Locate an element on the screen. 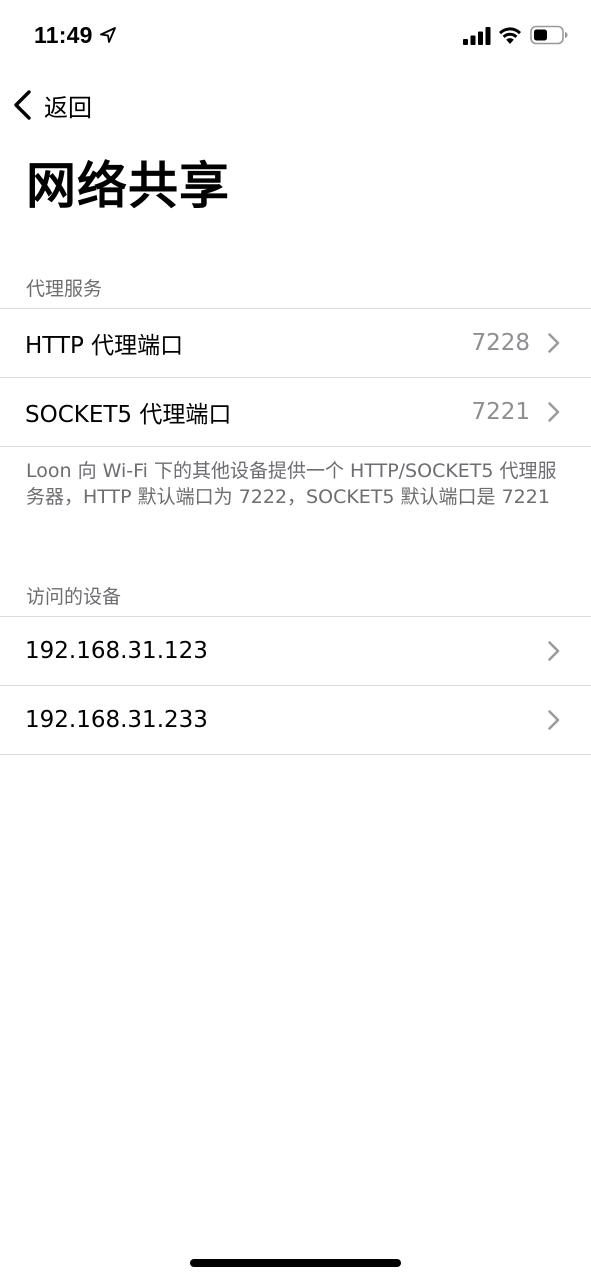  row-label: 192.168.31.123 is located at coordinates (116, 651).